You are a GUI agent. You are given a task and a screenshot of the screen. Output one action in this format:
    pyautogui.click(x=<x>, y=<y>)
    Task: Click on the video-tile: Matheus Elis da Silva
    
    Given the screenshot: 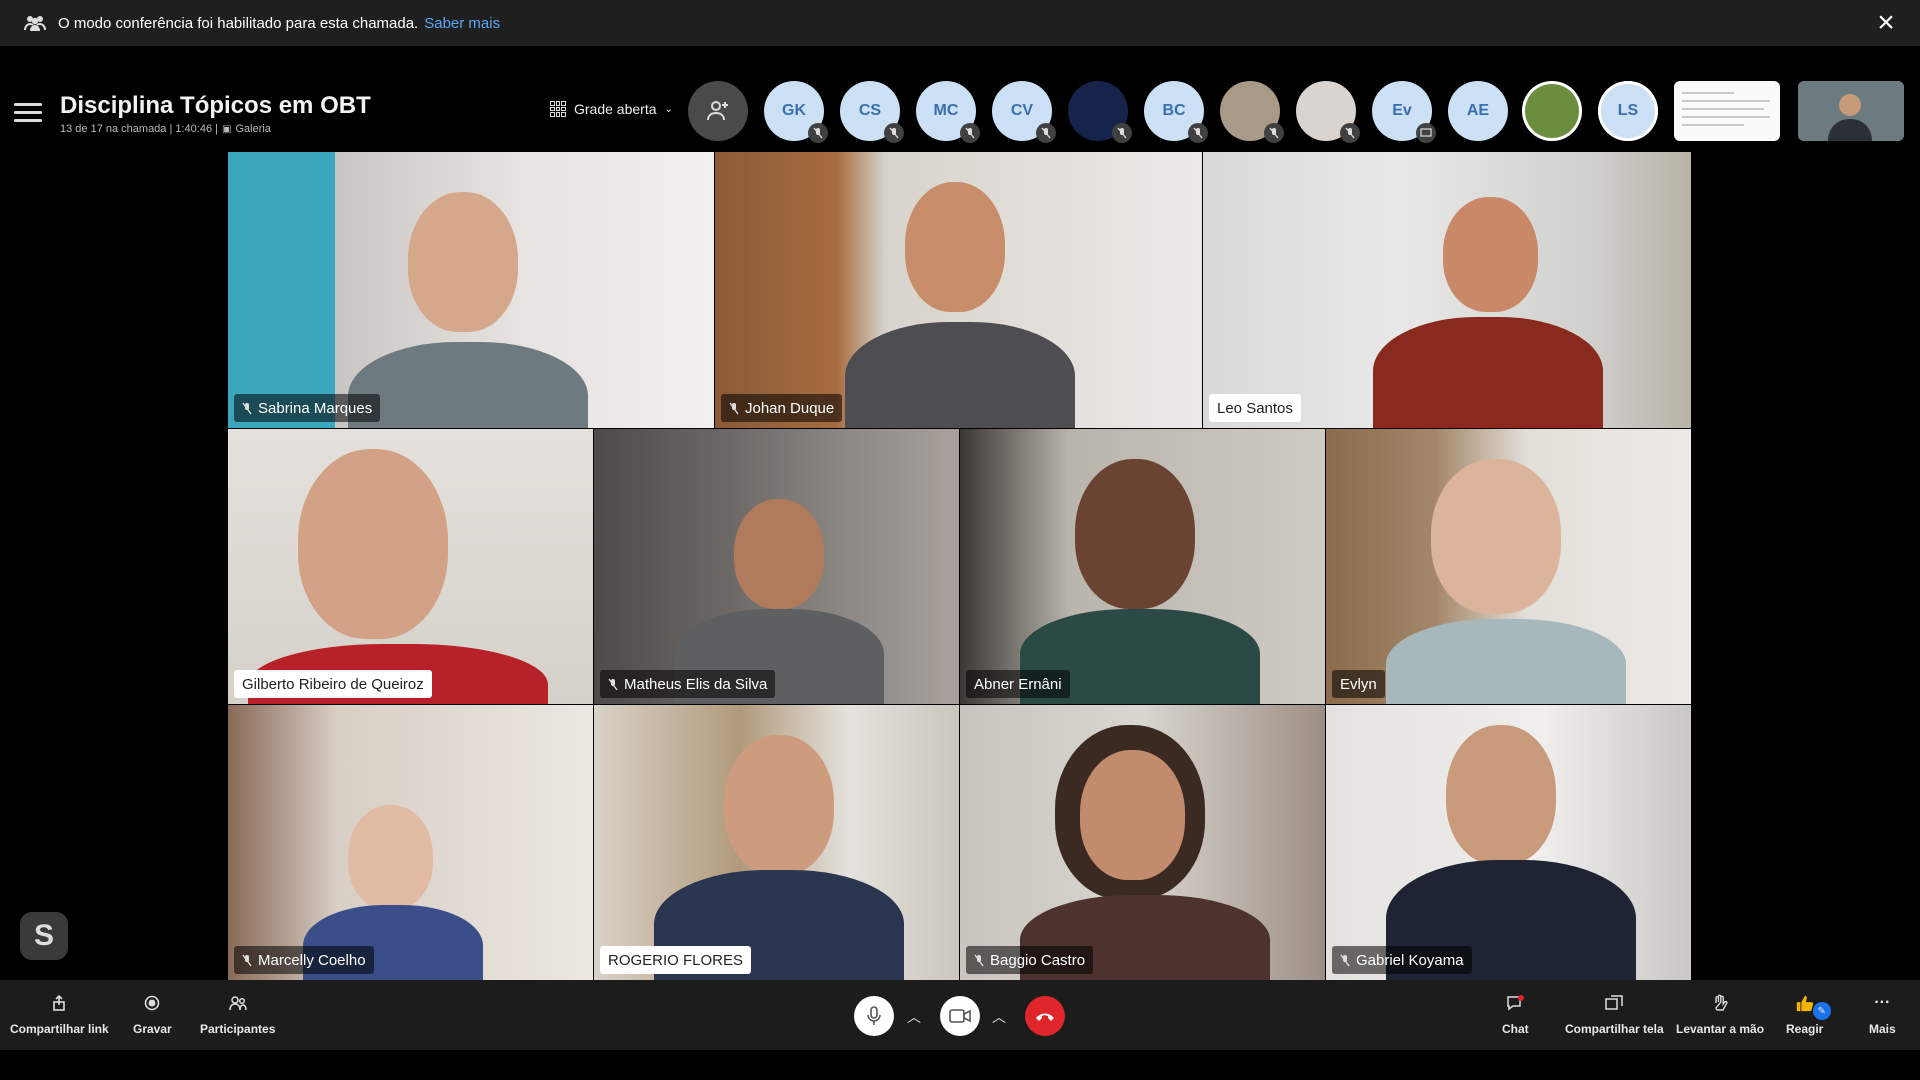 What is the action you would take?
    pyautogui.click(x=776, y=566)
    